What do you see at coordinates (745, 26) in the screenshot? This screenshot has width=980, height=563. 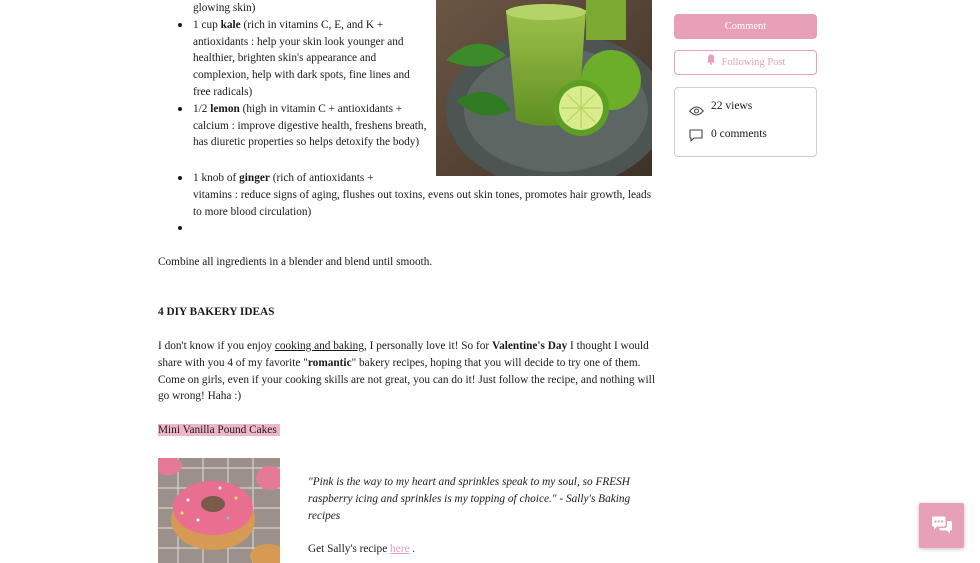 I see `comment-button: Comment` at bounding box center [745, 26].